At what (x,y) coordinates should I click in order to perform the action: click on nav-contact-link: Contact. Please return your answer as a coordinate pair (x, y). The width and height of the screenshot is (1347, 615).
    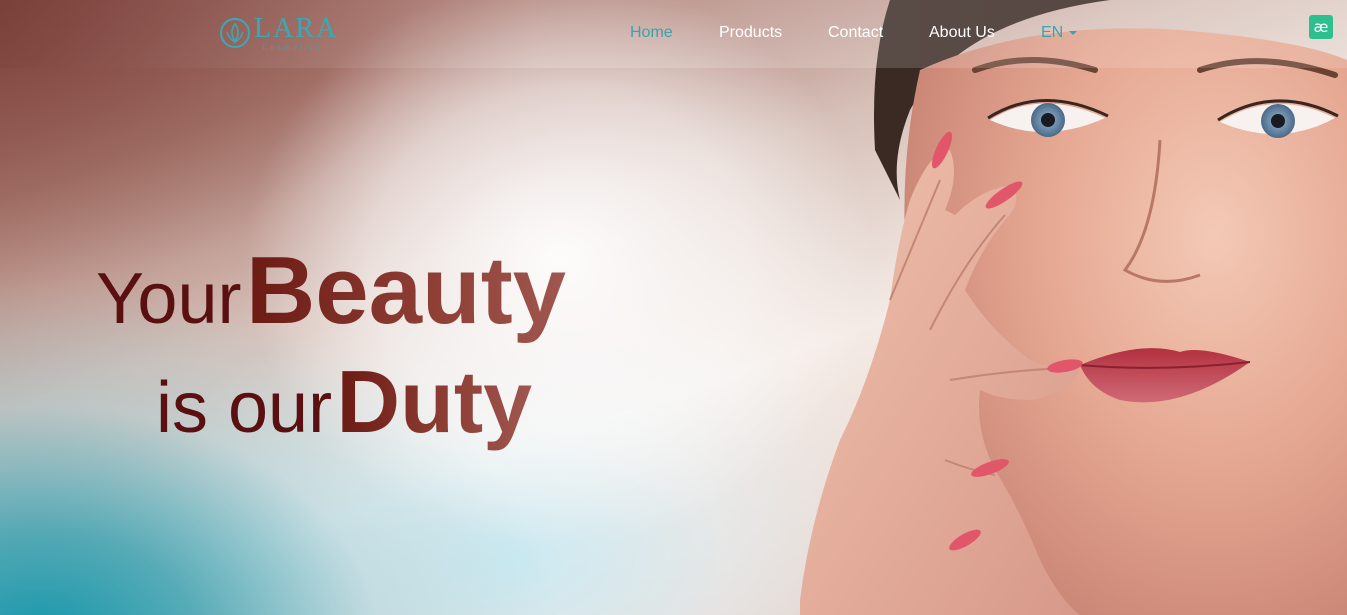
    Looking at the image, I should click on (855, 33).